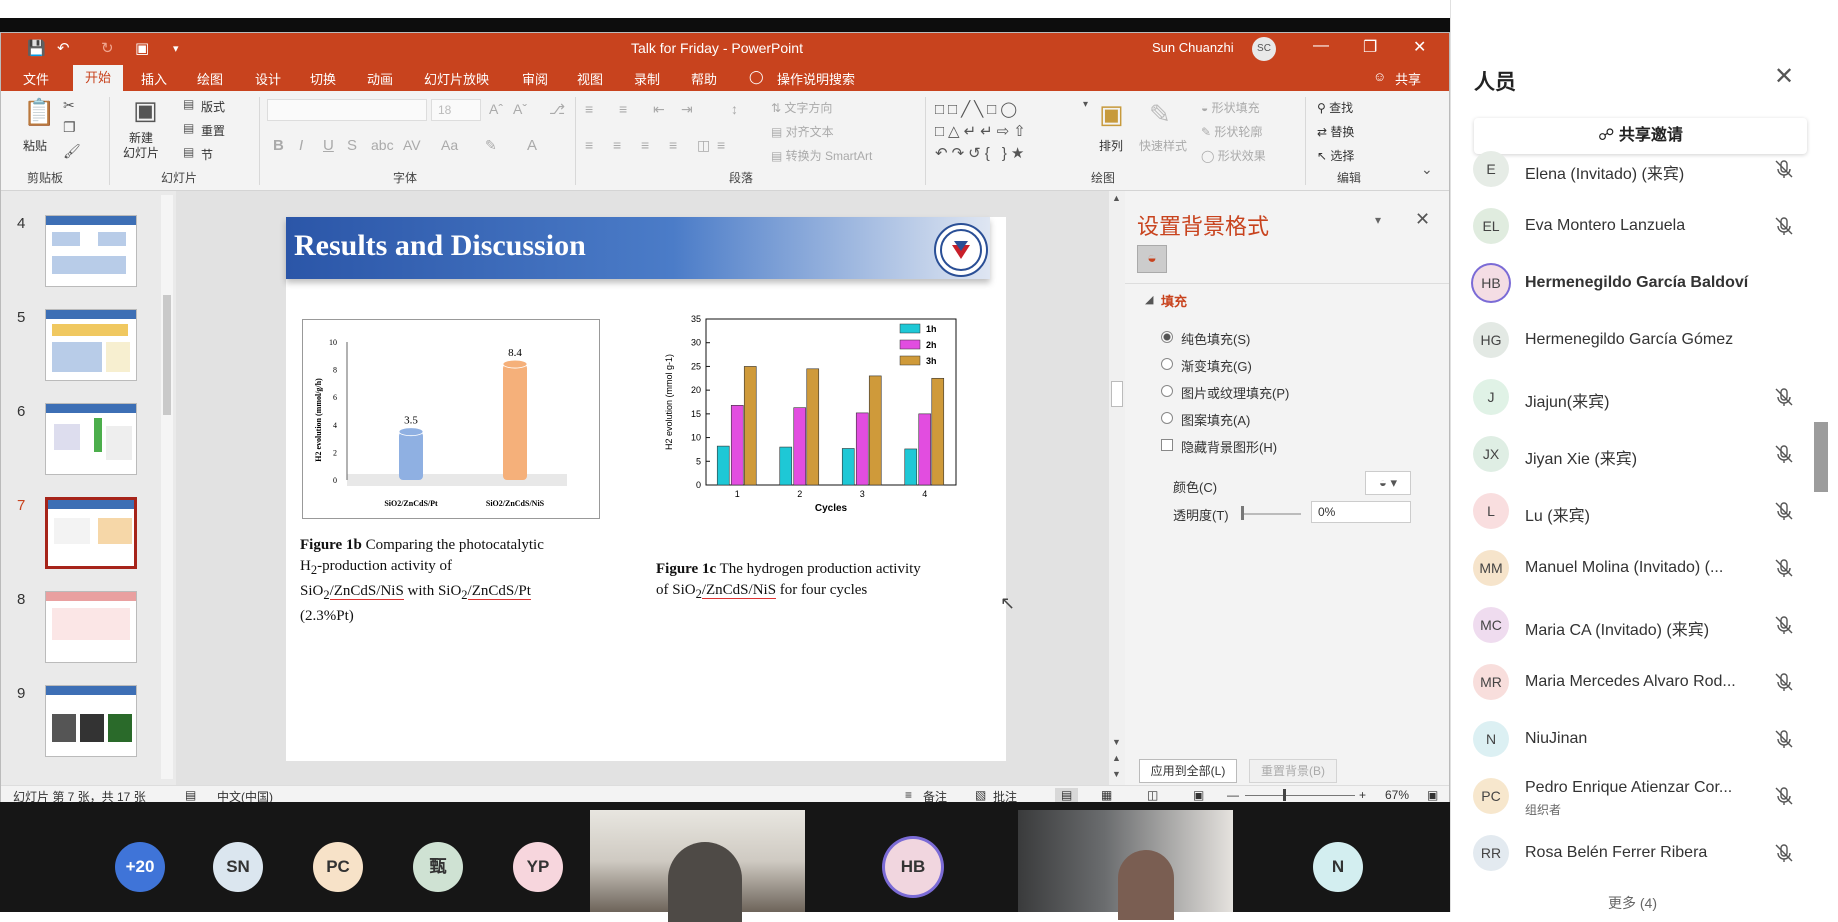  I want to click on participant-avatar-zhen: 甄, so click(438, 867).